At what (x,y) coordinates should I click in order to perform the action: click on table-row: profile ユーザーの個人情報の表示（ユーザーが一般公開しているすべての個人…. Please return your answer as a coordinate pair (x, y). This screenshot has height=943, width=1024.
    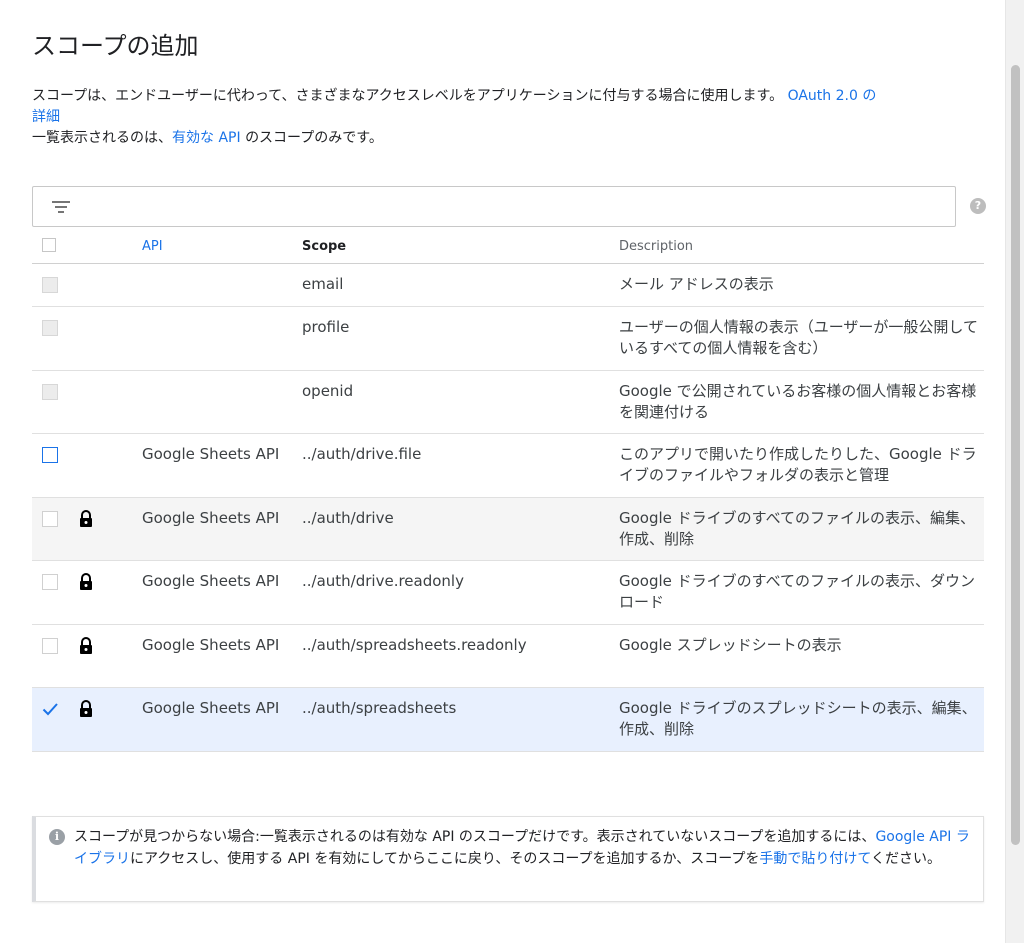
    Looking at the image, I should click on (508, 339).